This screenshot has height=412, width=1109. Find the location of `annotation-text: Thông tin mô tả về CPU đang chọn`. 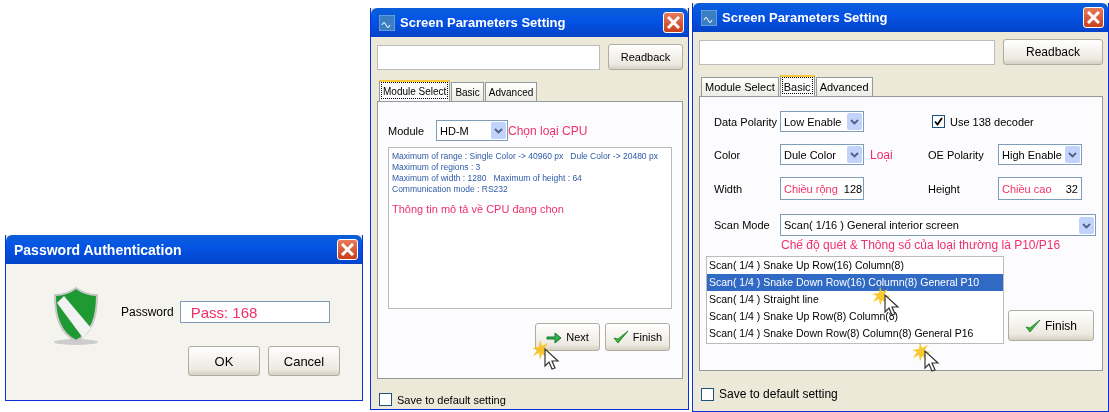

annotation-text: Thông tin mô tả về CPU đang chọn is located at coordinates (478, 209).